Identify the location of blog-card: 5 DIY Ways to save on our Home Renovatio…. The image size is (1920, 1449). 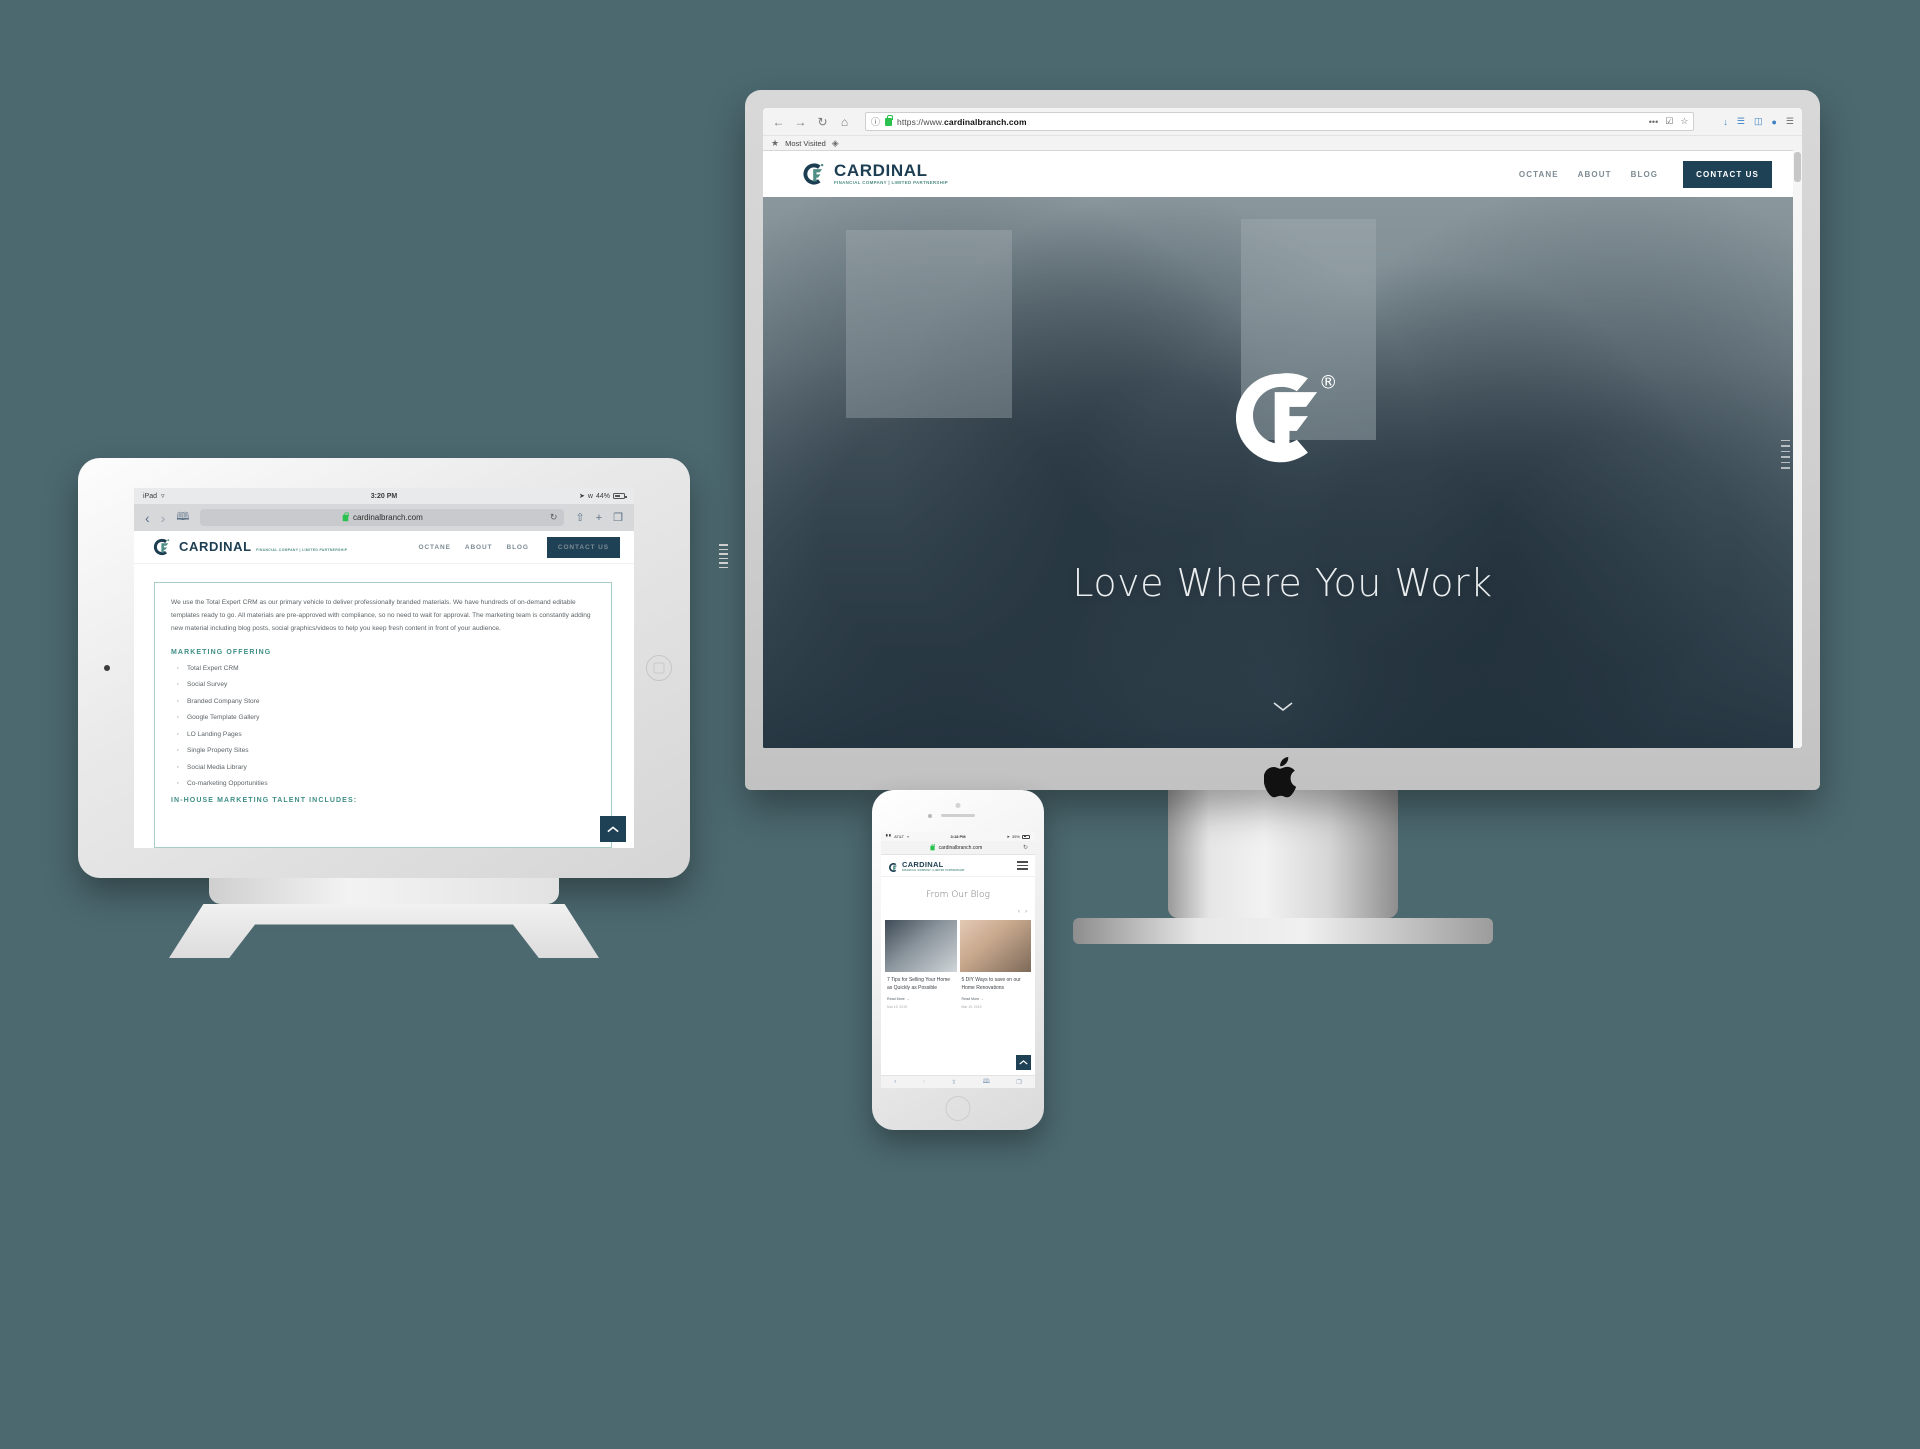
(995, 964).